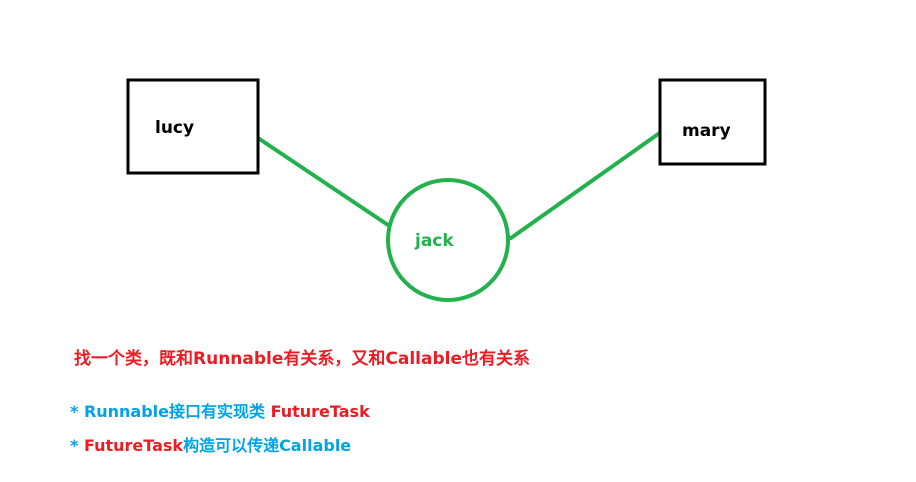 This screenshot has width=916, height=482. I want to click on main-note: 找一个类，既和Runnable有关系，又和Callable也有关系, so click(302, 359).